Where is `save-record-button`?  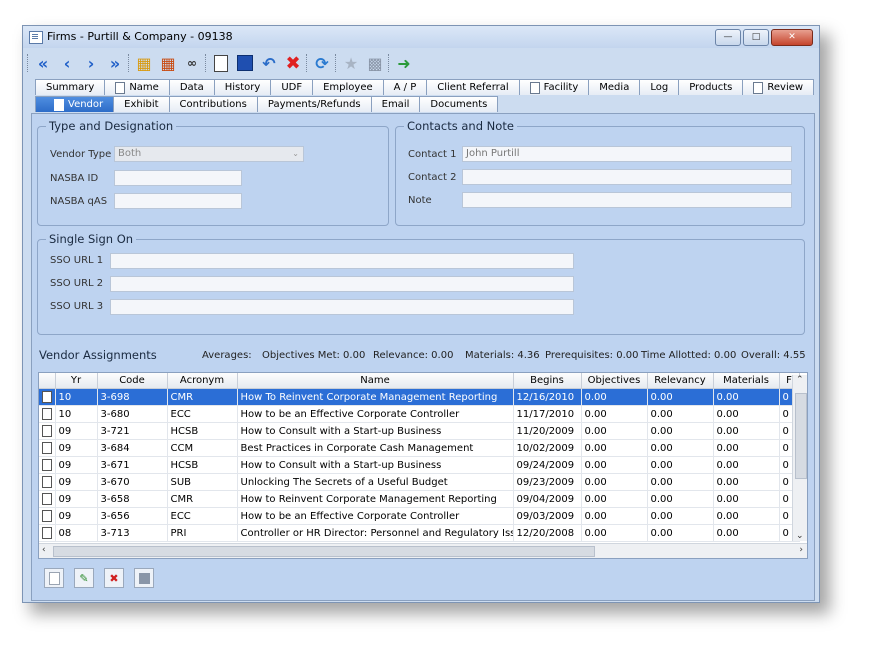 save-record-button is located at coordinates (144, 578).